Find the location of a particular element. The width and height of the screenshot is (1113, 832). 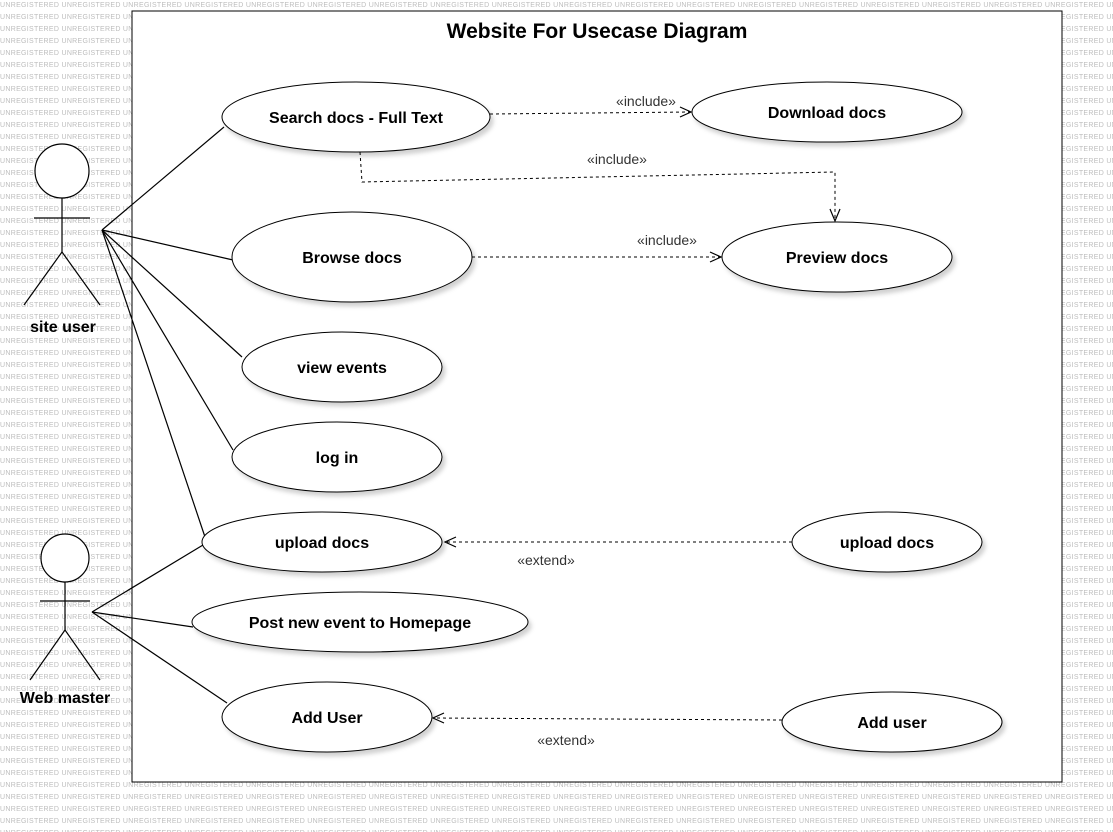

actor-web-master is located at coordinates (65, 607).